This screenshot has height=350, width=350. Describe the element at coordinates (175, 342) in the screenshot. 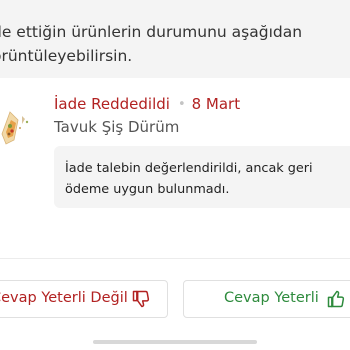

I see `home-indicator` at that location.